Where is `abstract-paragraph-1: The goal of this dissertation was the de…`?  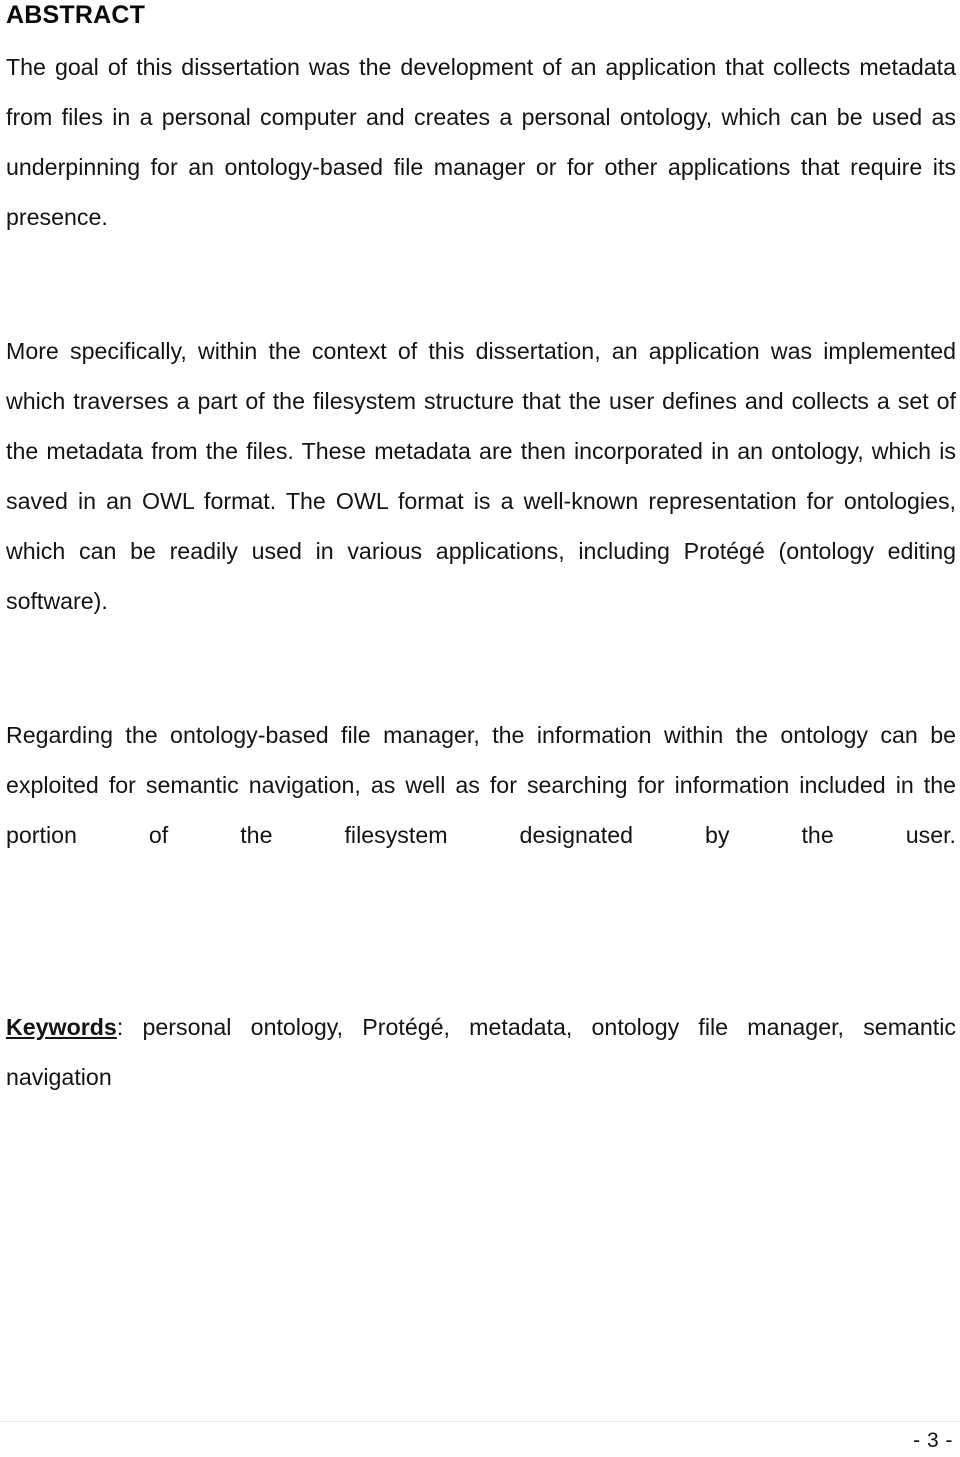 abstract-paragraph-1: The goal of this dissertation was the de… is located at coordinates (481, 142).